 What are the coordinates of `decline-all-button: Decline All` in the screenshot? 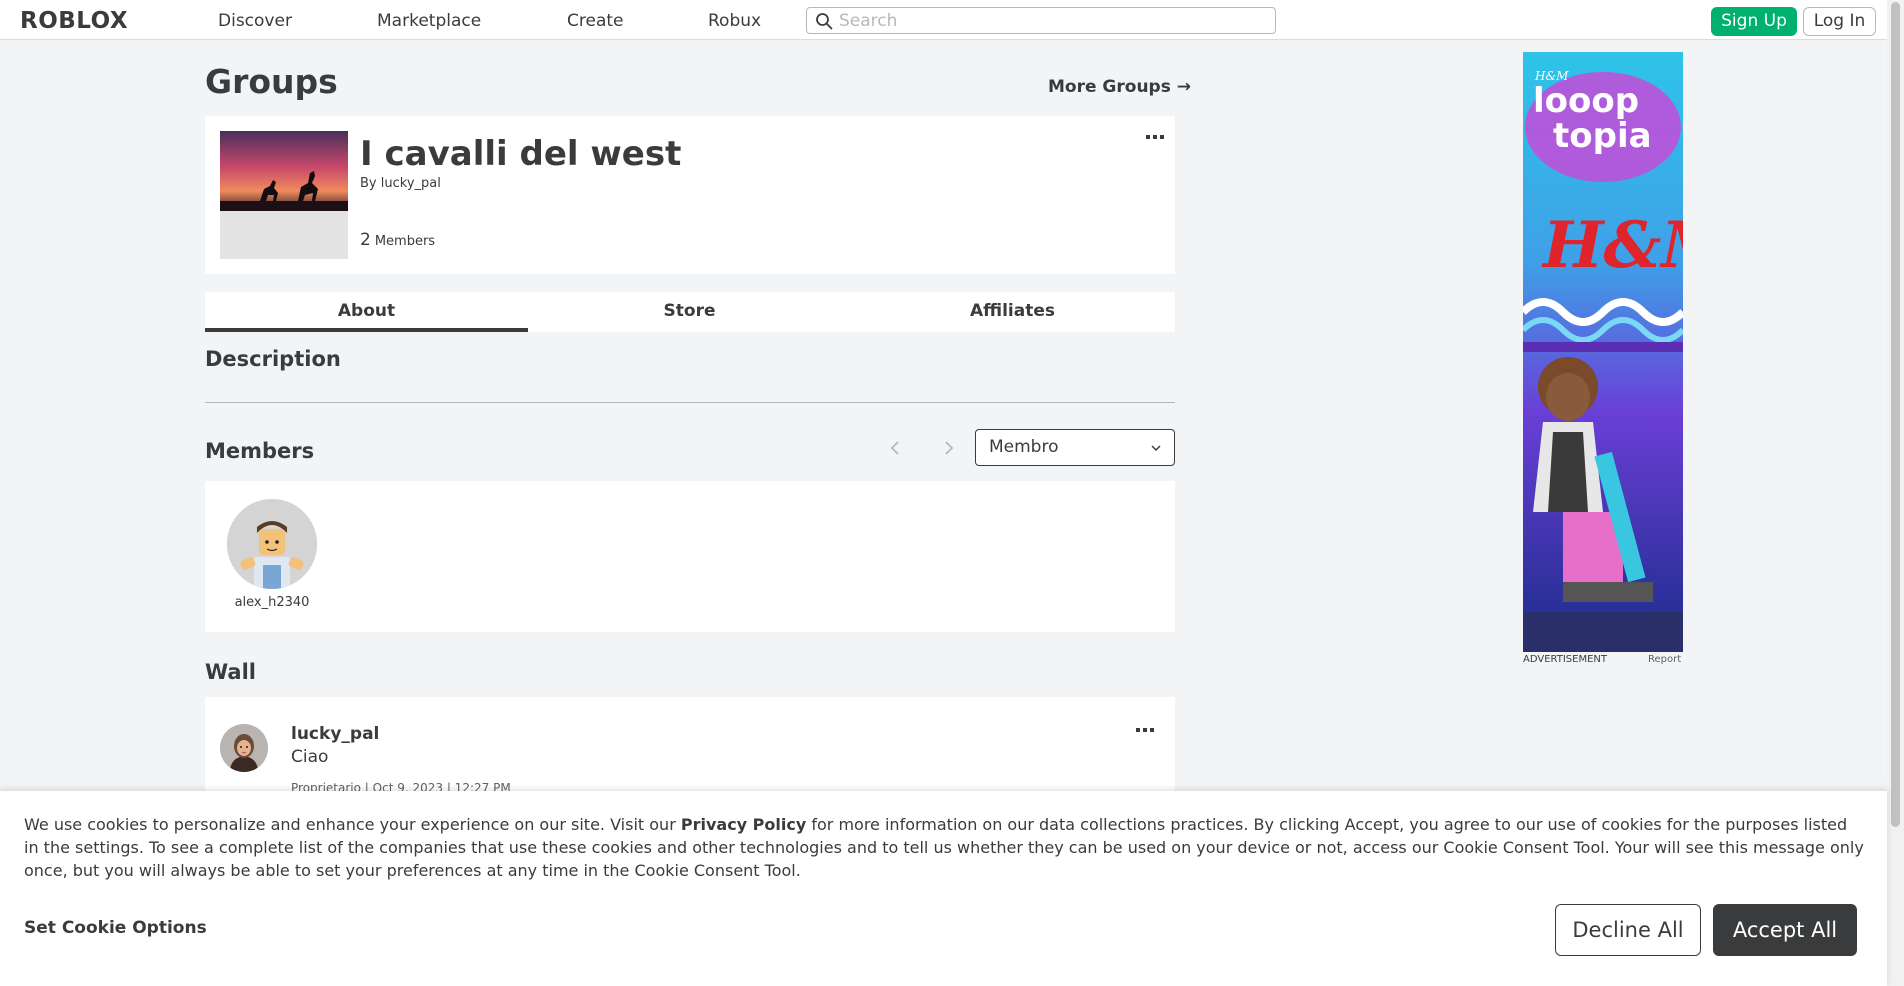 It's located at (1628, 930).